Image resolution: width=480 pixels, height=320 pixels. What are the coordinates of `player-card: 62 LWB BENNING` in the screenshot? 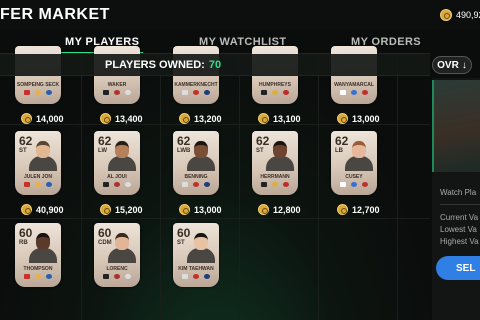 It's located at (196, 163).